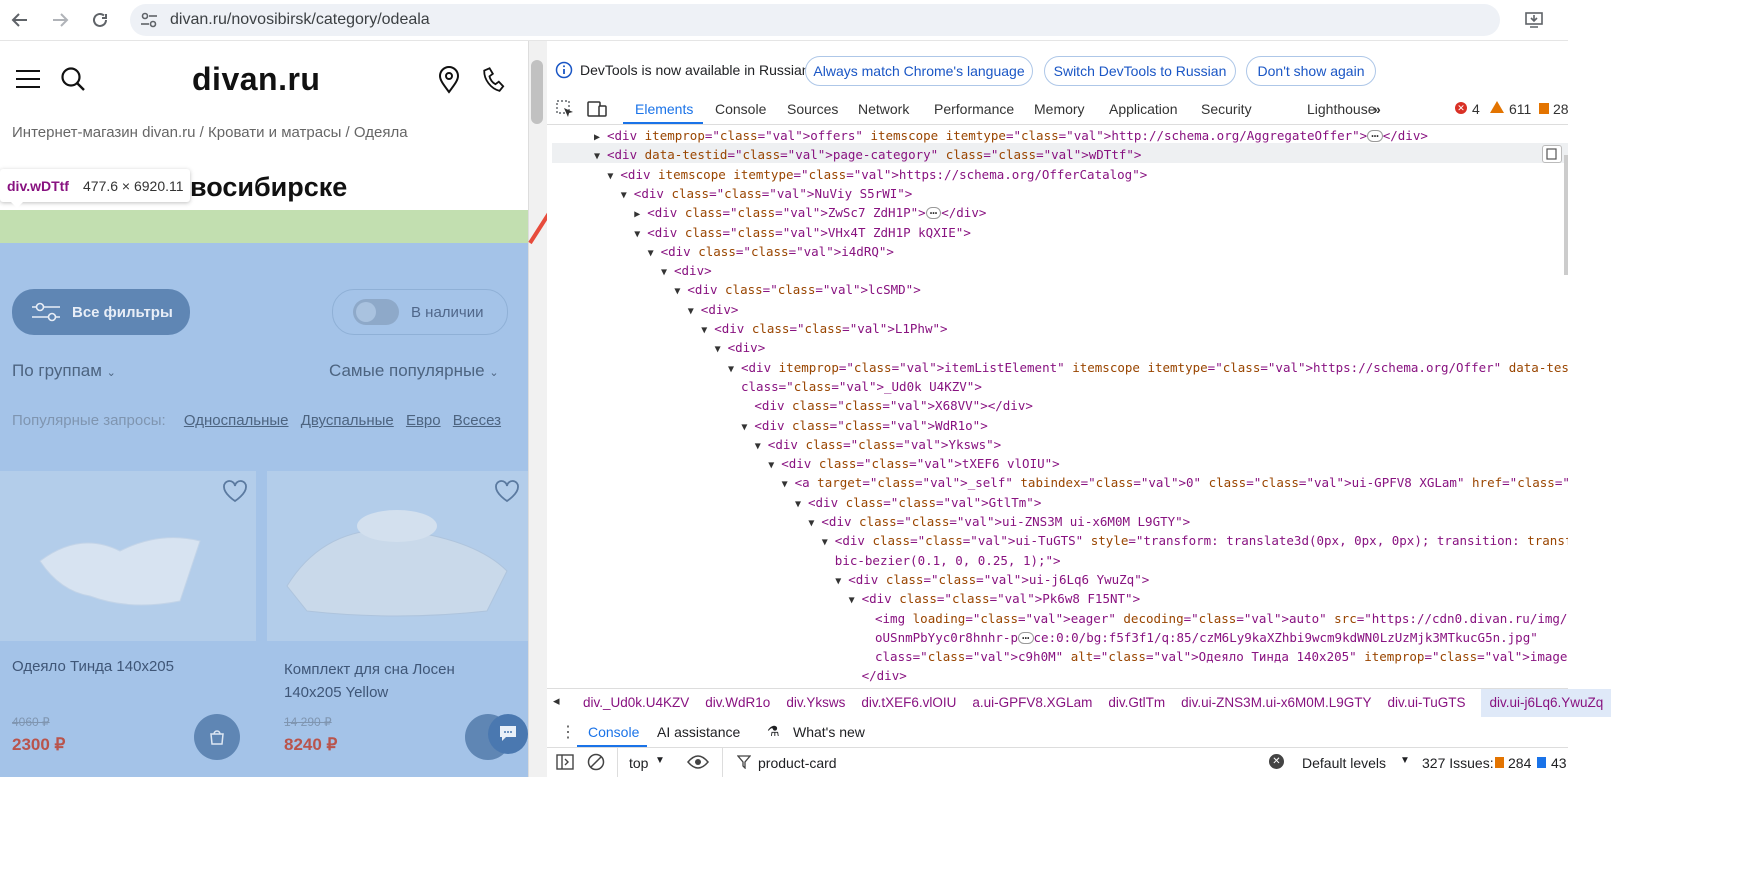 Image resolution: width=1759 pixels, height=872 pixels. Describe the element at coordinates (1534, 20) in the screenshot. I see `install-app-button` at that location.